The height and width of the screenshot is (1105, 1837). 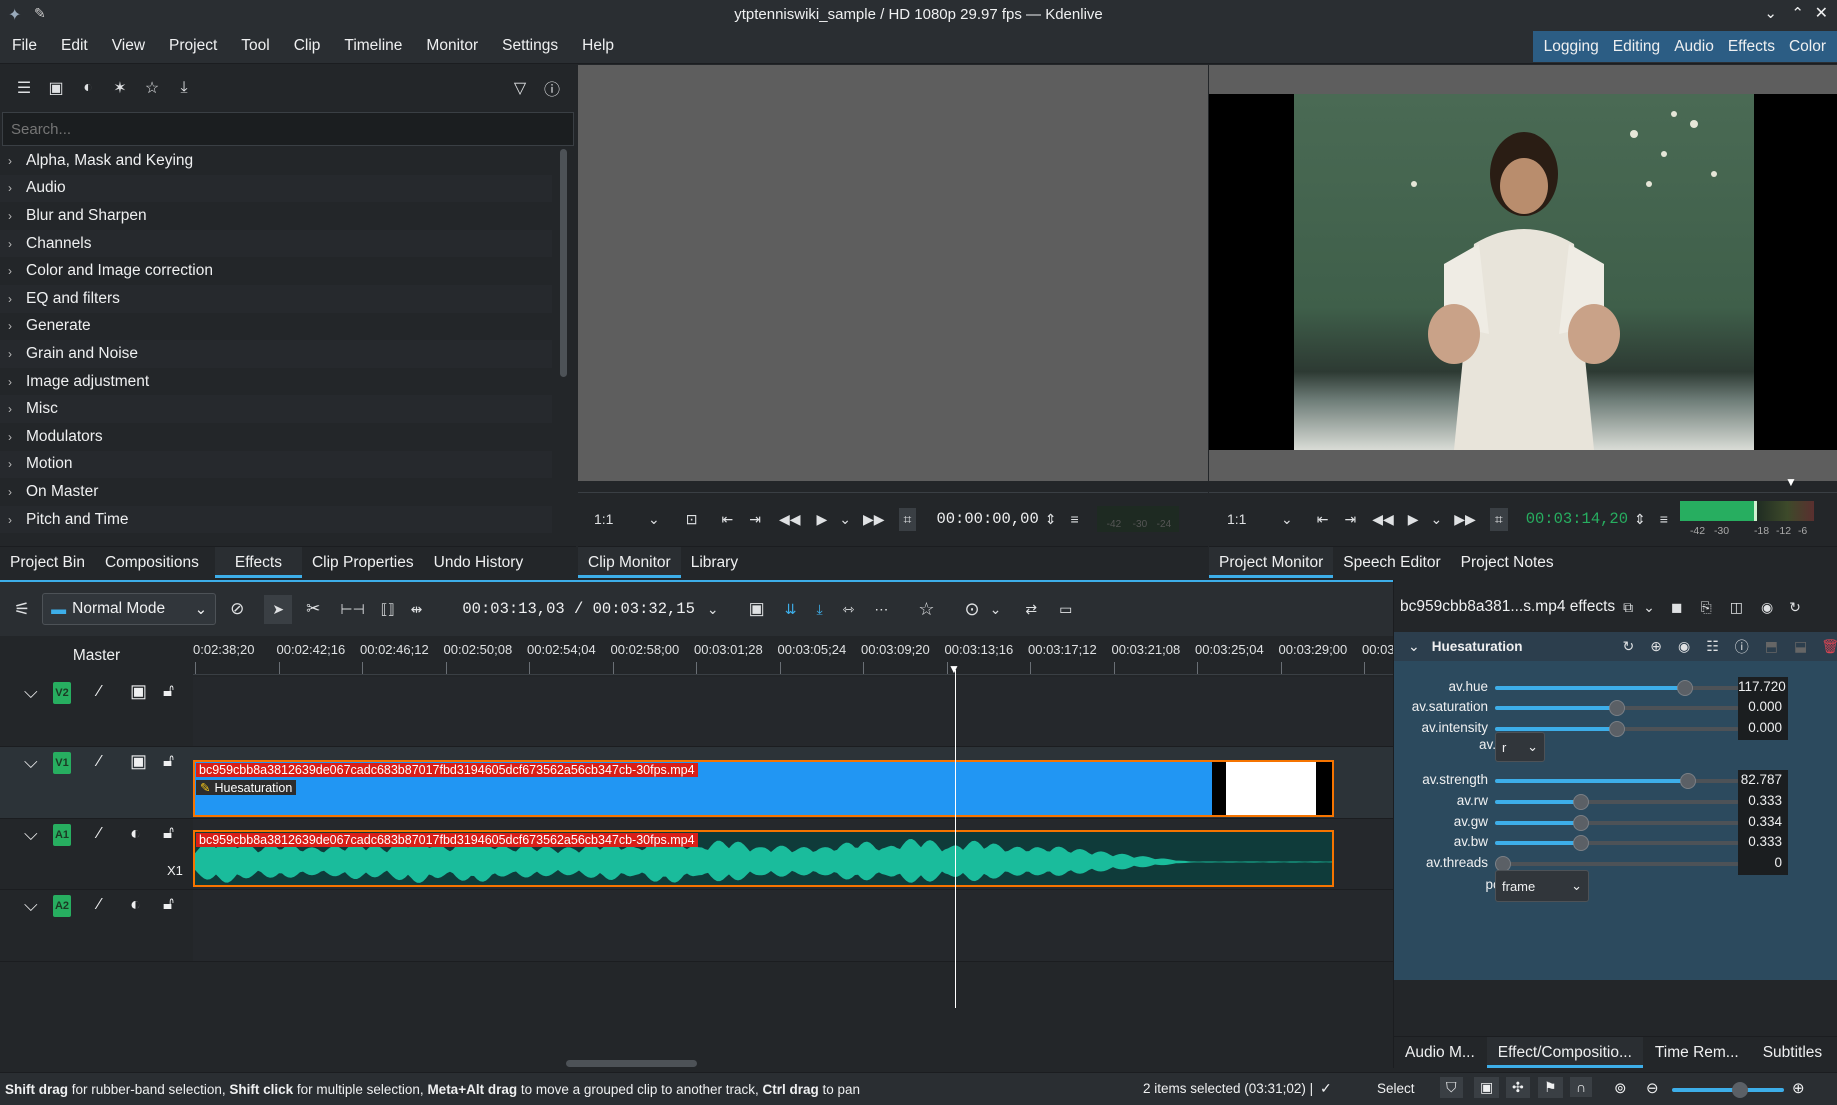 What do you see at coordinates (1652, 1088) in the screenshot?
I see `zoom-out-icon: ⊖` at bounding box center [1652, 1088].